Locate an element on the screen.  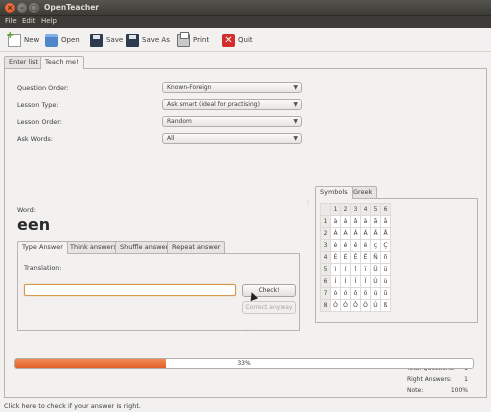
splitter-handle: ⋮ is located at coordinates (308, 202).